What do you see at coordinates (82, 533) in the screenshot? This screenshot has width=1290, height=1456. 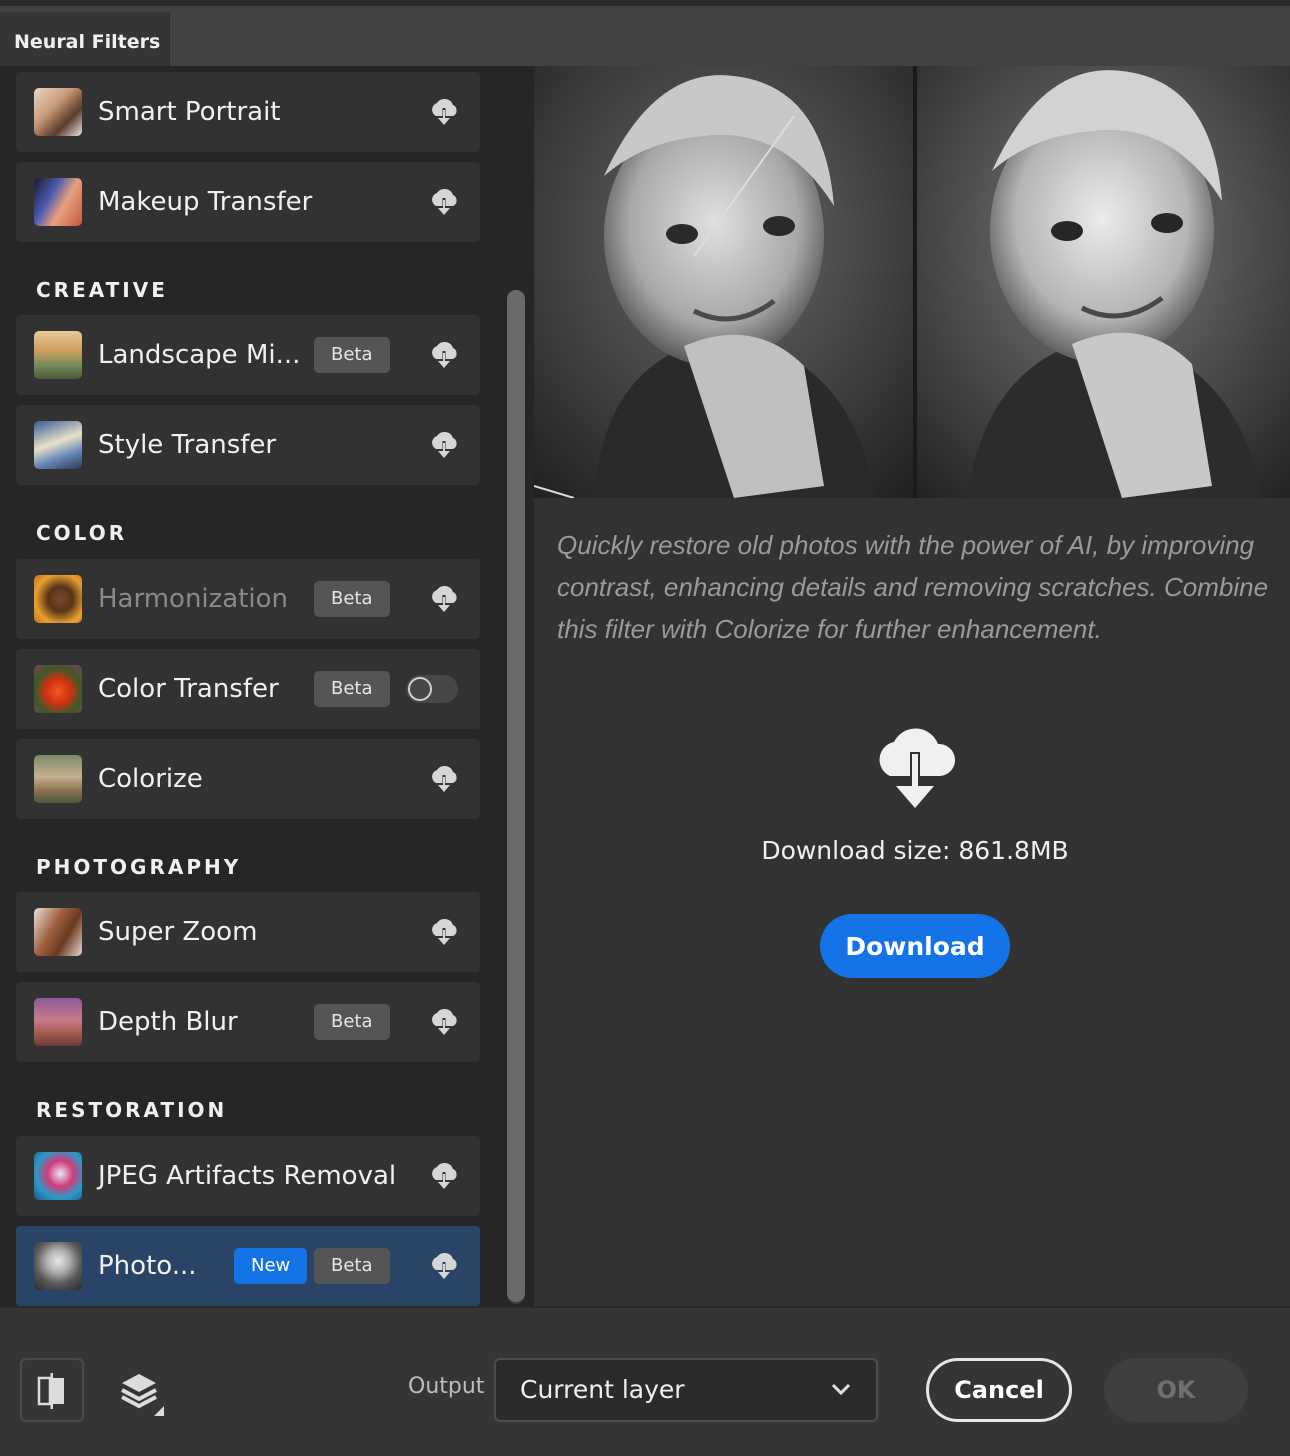 I see `section-color: COLOR` at bounding box center [82, 533].